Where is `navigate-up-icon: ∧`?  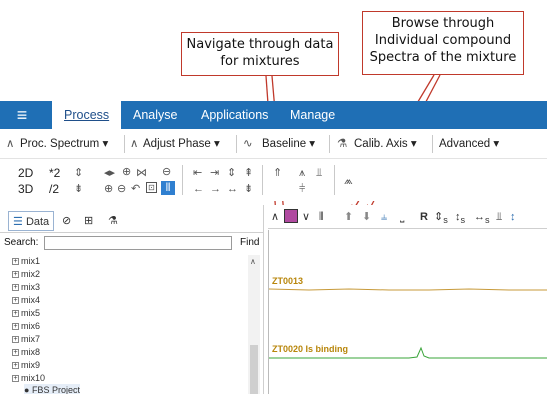
navigate-up-icon: ∧ is located at coordinates (275, 217).